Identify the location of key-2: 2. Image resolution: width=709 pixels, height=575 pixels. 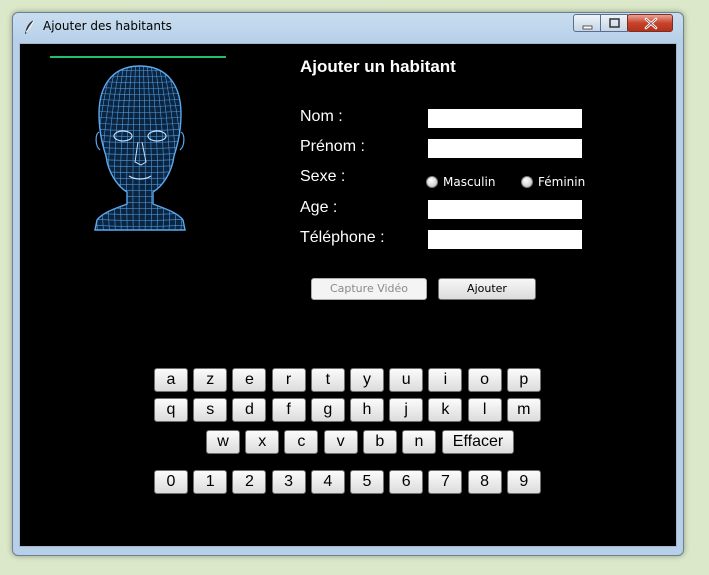
(249, 482).